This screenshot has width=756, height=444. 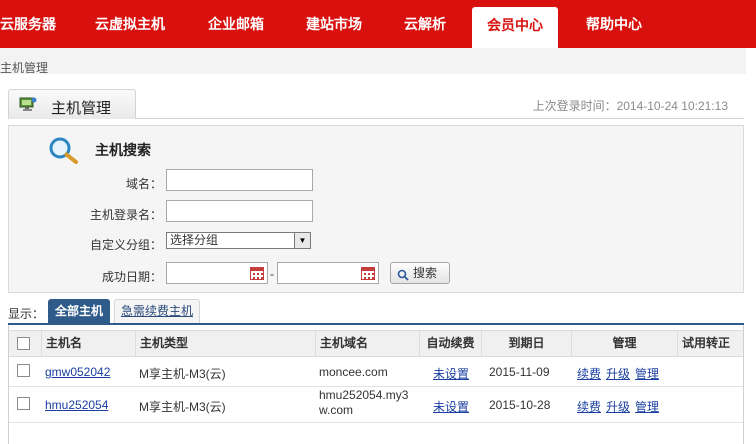 I want to click on expire-date: 2015-11-09, so click(x=519, y=372).